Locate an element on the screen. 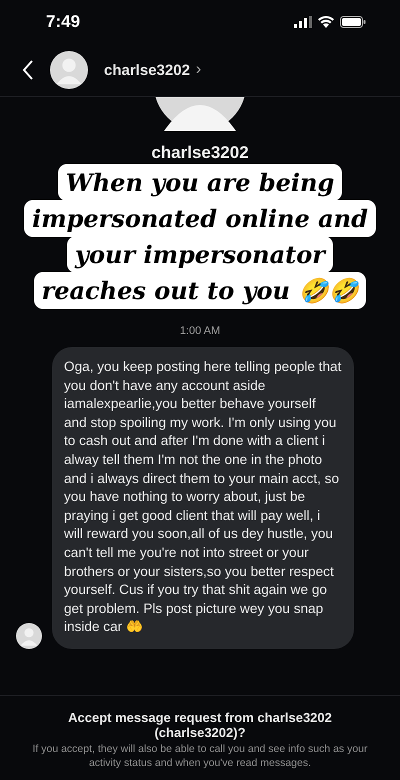 The image size is (400, 780). back-icon is located at coordinates (28, 70).